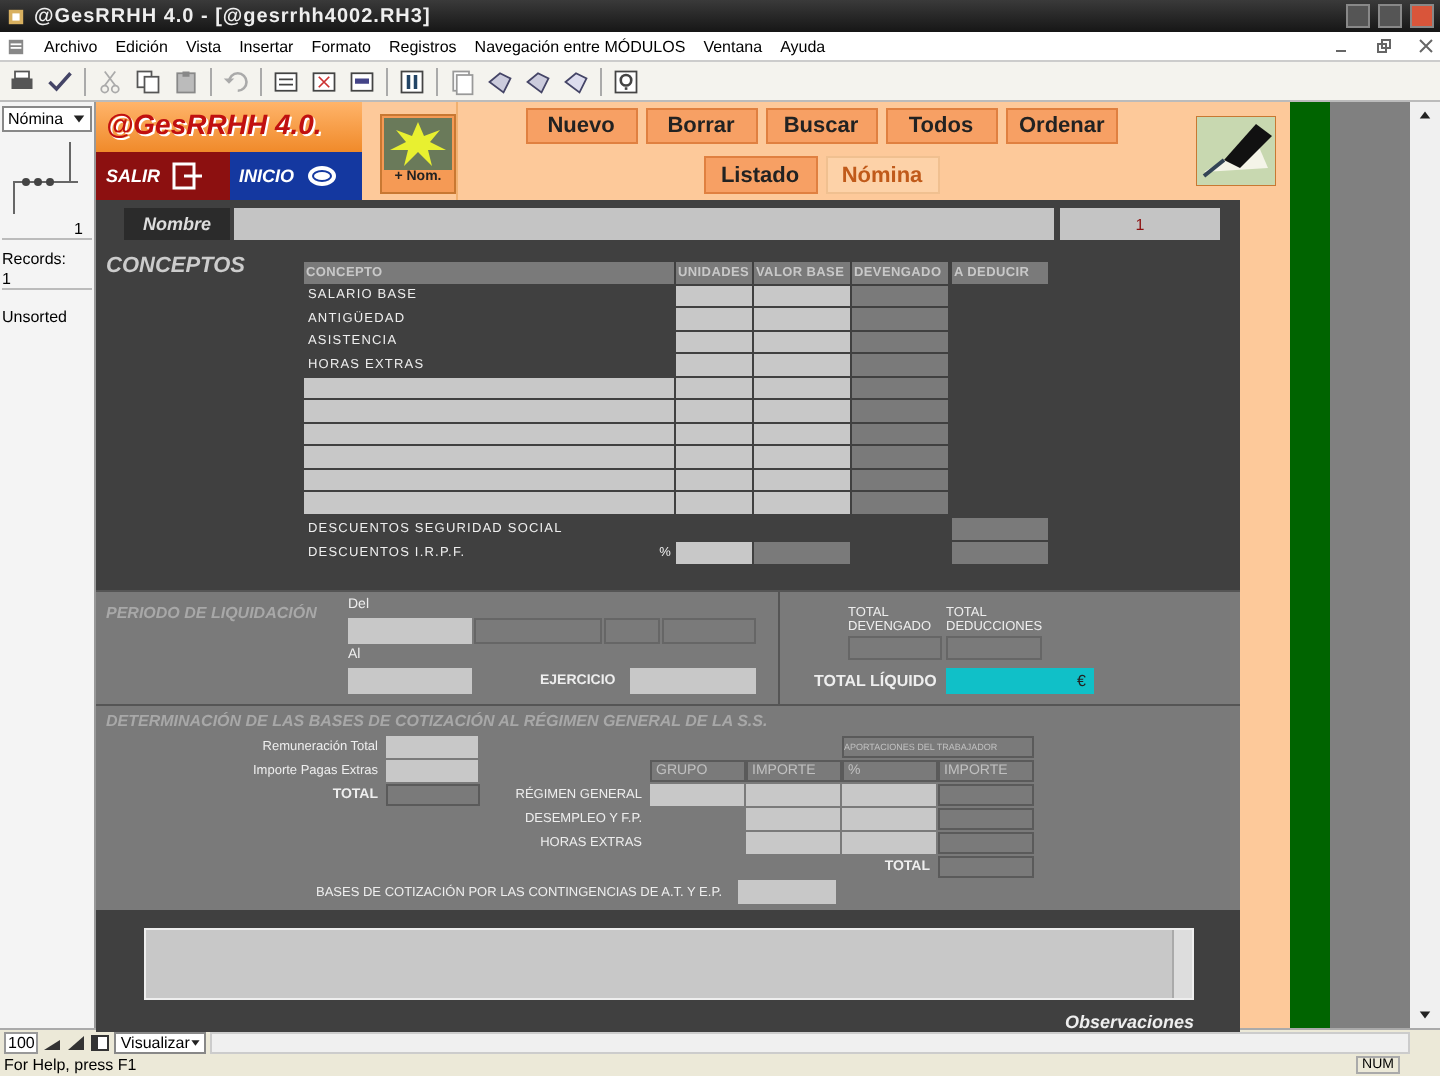 The height and width of the screenshot is (1076, 1440). Describe the element at coordinates (1182, 964) in the screenshot. I see `scrollbar` at that location.